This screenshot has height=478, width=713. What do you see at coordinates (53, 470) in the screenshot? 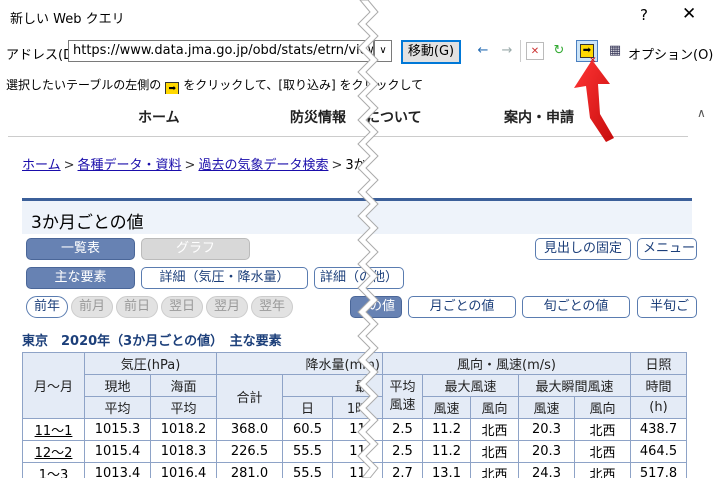
I see `period-link: 1～3` at bounding box center [53, 470].